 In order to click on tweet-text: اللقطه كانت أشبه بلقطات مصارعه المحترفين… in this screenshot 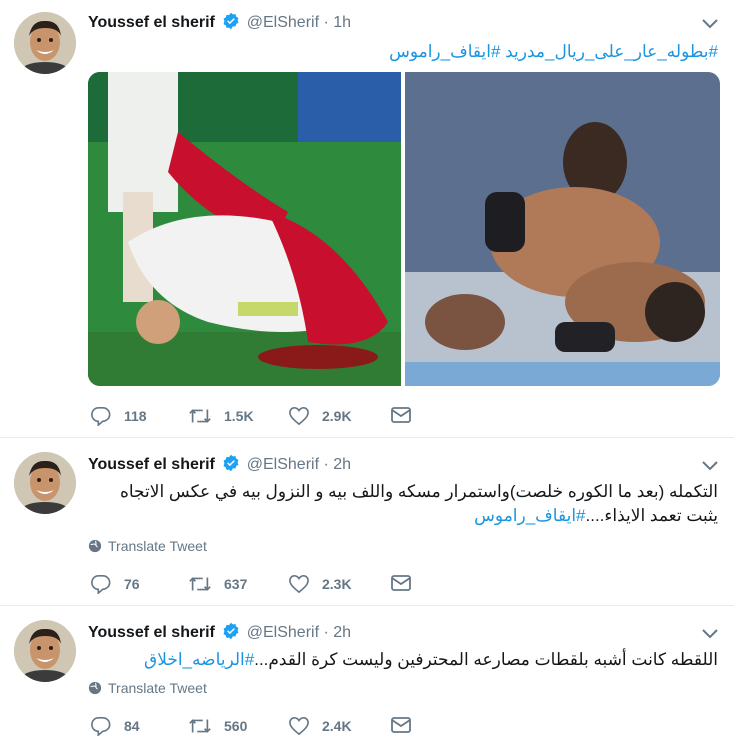, I will do `click(403, 660)`.